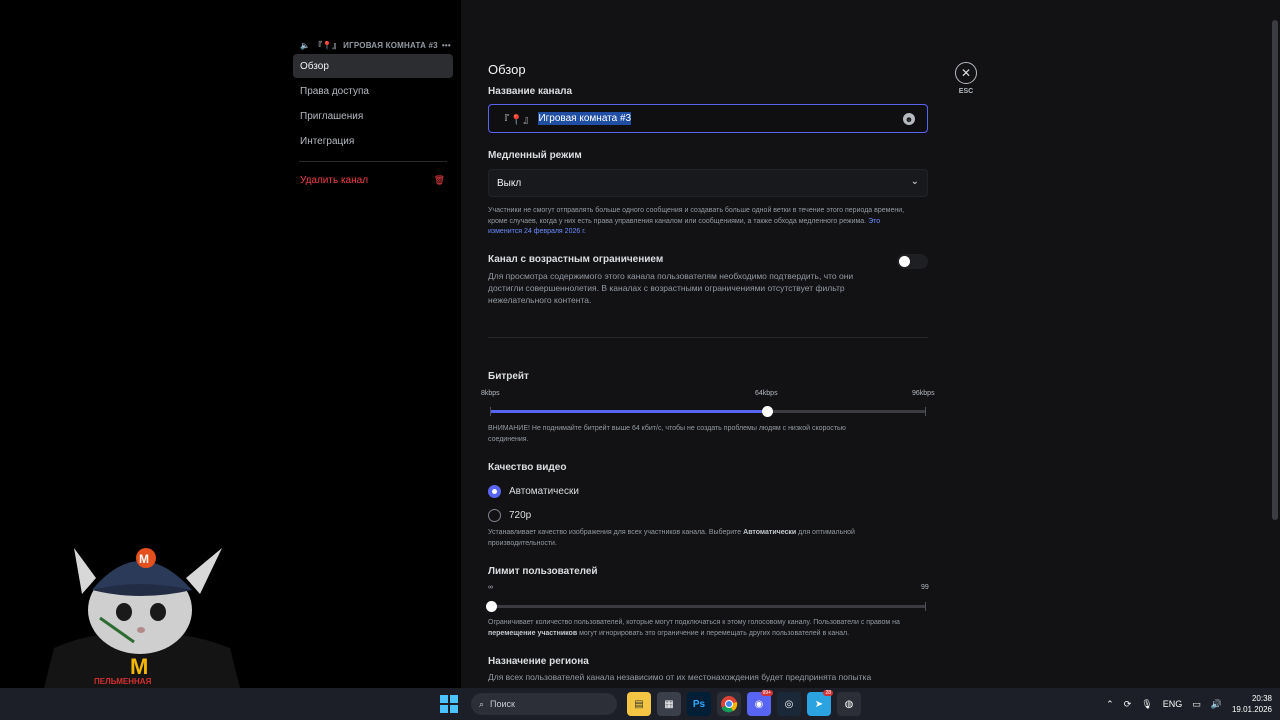  What do you see at coordinates (124, 612) in the screenshot?
I see `cat-left-eye` at bounding box center [124, 612].